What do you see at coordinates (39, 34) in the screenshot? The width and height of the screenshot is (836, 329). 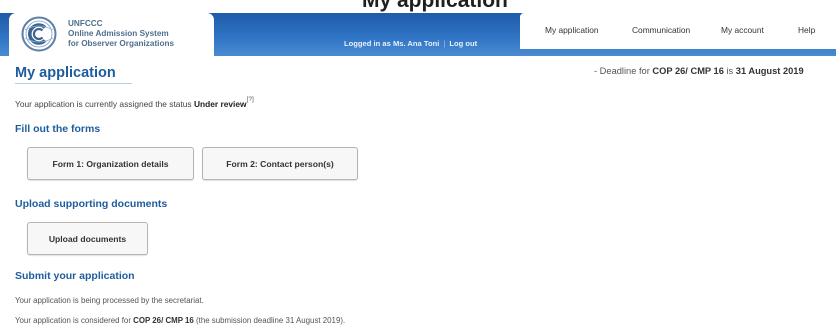 I see `unfccc-logo-icon` at bounding box center [39, 34].